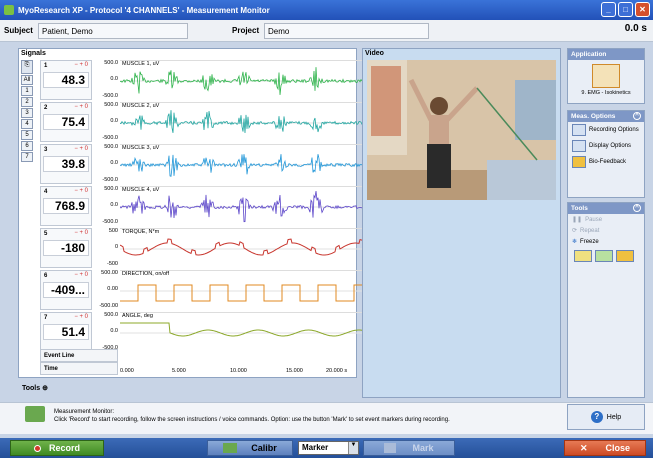 This screenshot has width=653, height=458. I want to click on mark-button: Mark, so click(409, 448).